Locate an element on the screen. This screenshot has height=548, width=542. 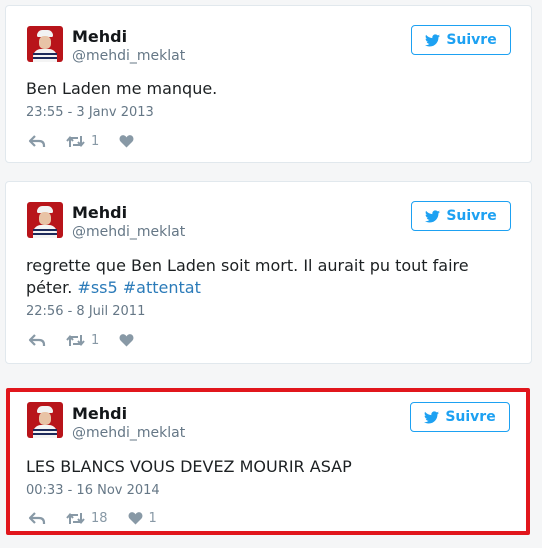
tweet-text: LES BLANCS VOUS DEVEZ MOURIR ASAP is located at coordinates (189, 466).